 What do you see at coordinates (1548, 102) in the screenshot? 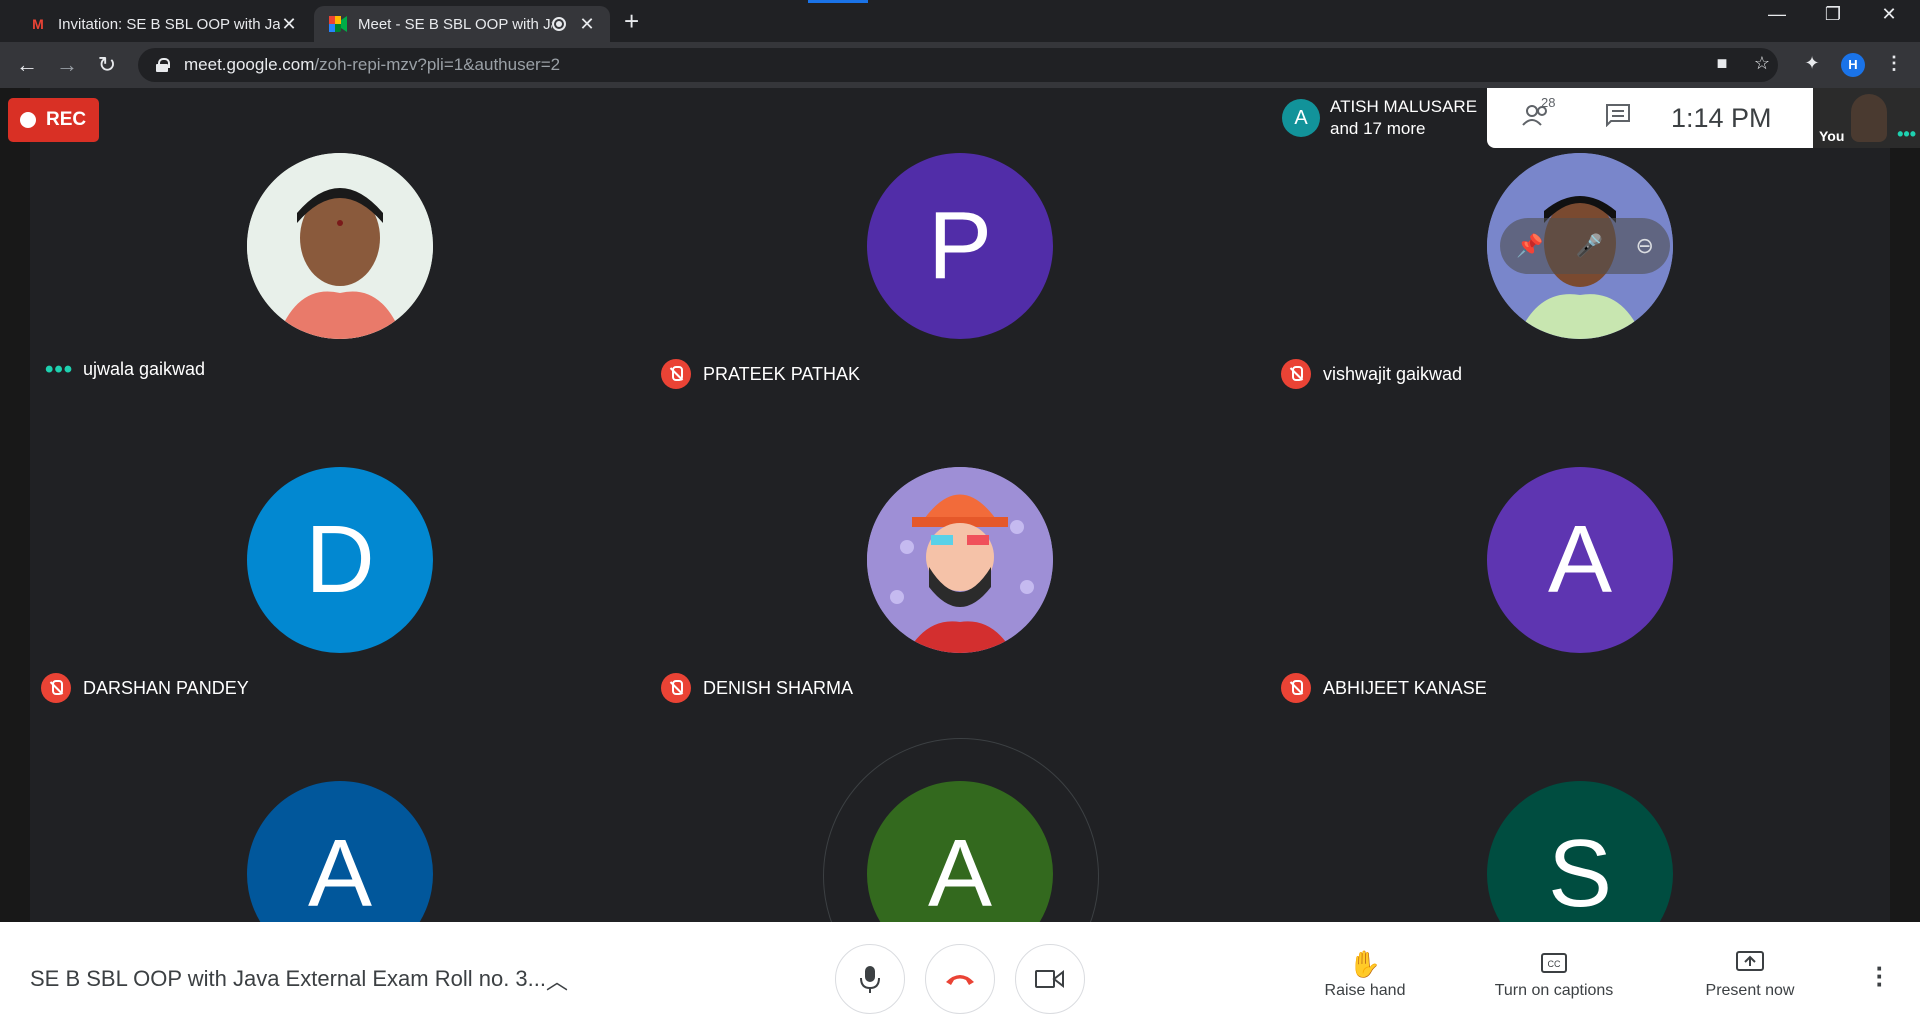
I see `participant-count: 28` at bounding box center [1548, 102].